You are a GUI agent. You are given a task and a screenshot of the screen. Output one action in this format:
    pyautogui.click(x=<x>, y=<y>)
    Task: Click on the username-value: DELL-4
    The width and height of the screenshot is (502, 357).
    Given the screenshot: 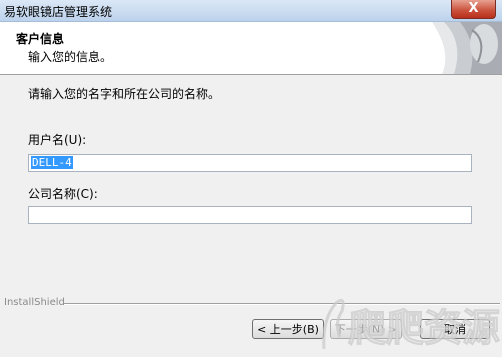 What is the action you would take?
    pyautogui.click(x=52, y=162)
    